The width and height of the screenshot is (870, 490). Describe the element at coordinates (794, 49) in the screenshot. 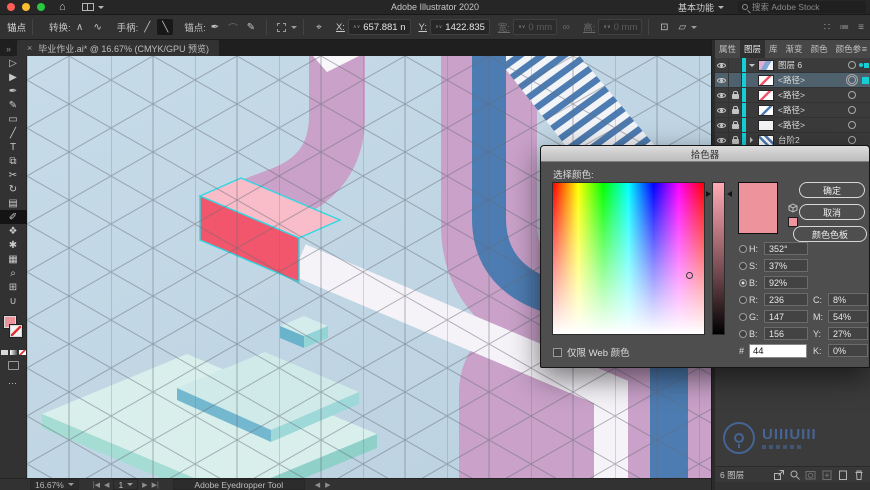

I see `tab-gradient: 渐变` at that location.